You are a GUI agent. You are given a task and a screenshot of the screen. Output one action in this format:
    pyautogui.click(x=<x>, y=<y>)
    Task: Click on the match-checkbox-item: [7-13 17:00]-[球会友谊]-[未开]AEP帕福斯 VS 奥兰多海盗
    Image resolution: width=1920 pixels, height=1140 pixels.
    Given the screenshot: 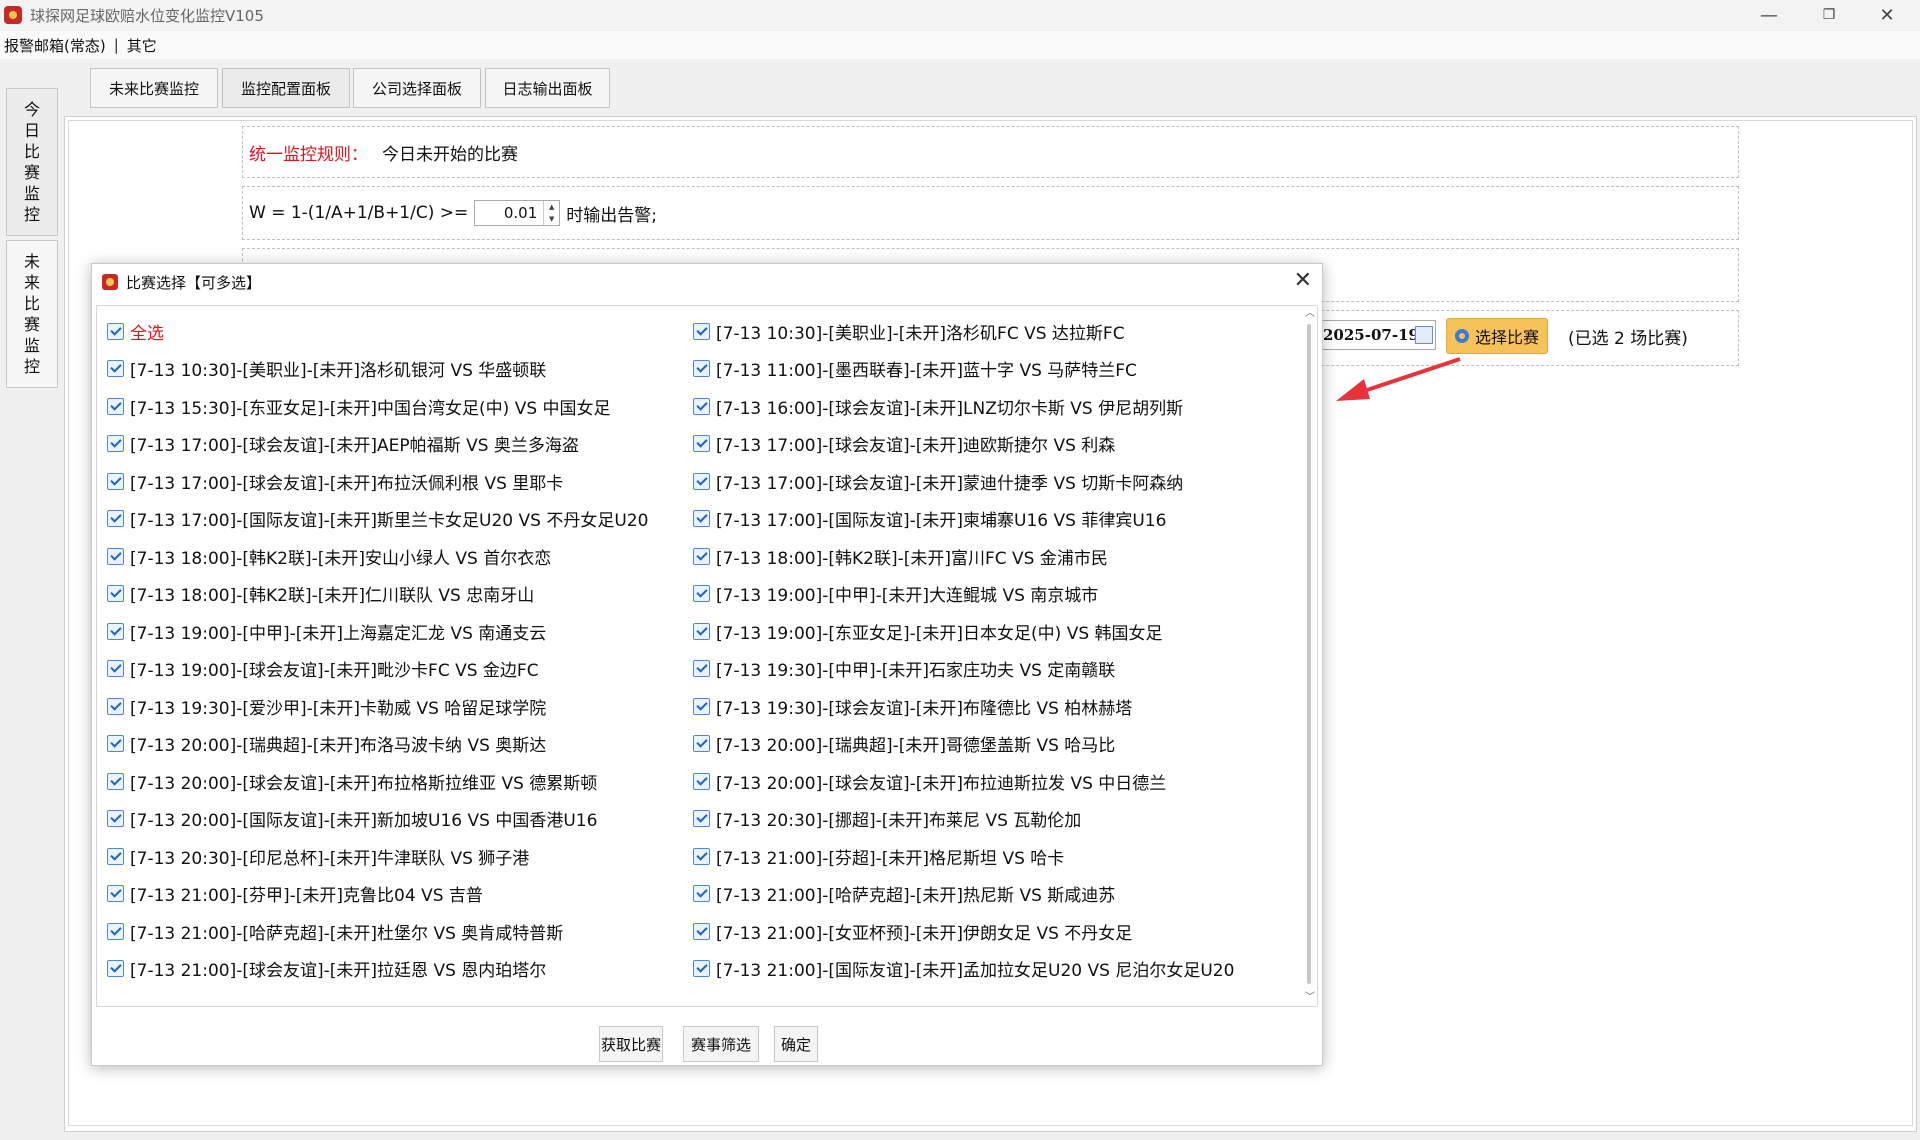 What is the action you would take?
    pyautogui.click(x=343, y=444)
    